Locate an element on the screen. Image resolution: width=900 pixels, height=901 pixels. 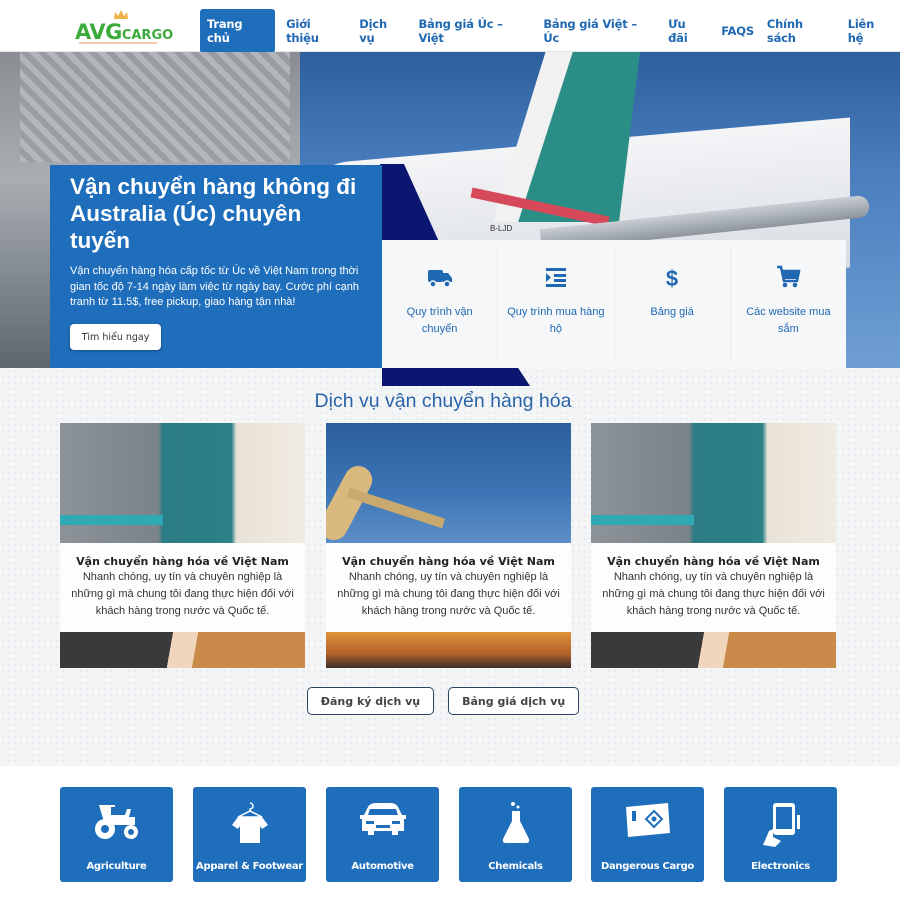
quick-link-pricing: $ Bảng giá is located at coordinates (673, 304).